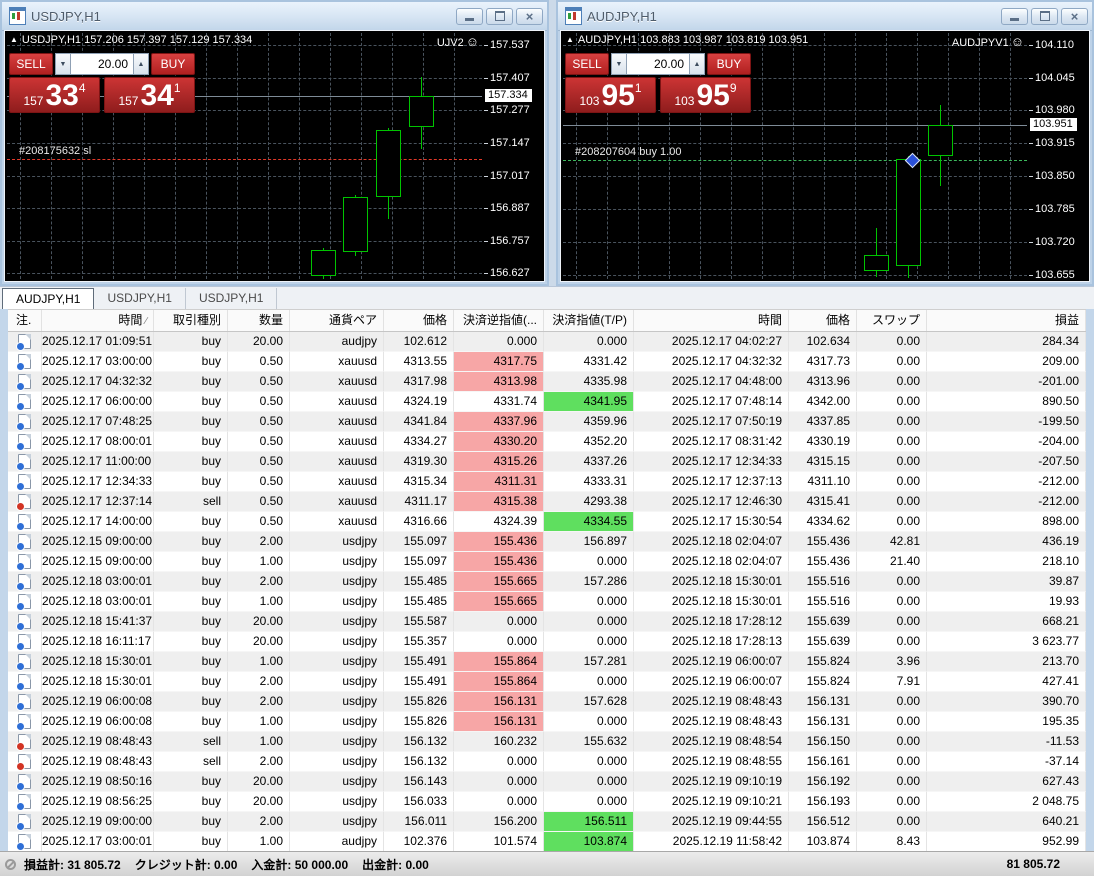 This screenshot has height=876, width=1094. Describe the element at coordinates (419, 320) in the screenshot. I see `column-header-open_price: 価格` at that location.